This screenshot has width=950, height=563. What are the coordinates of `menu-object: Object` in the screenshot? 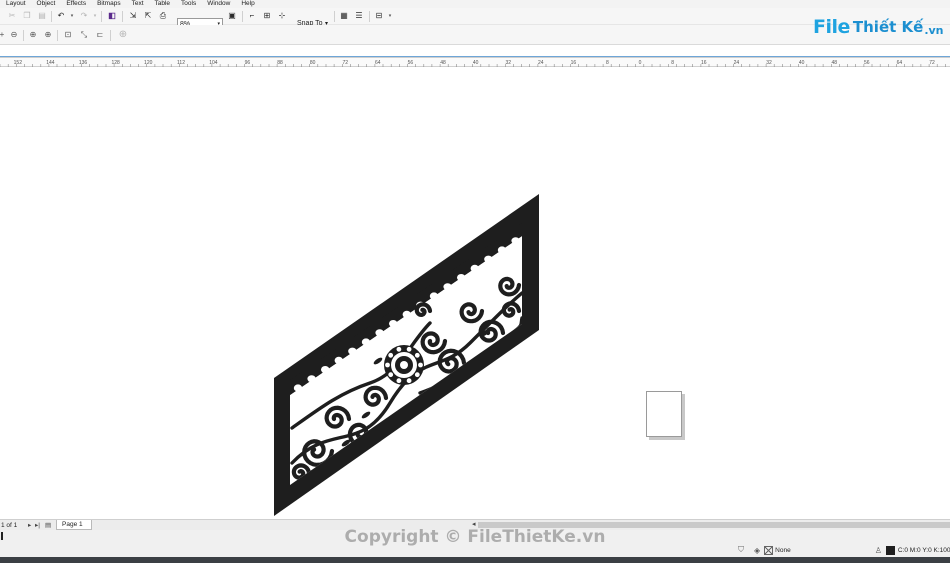 It's located at (46, 4).